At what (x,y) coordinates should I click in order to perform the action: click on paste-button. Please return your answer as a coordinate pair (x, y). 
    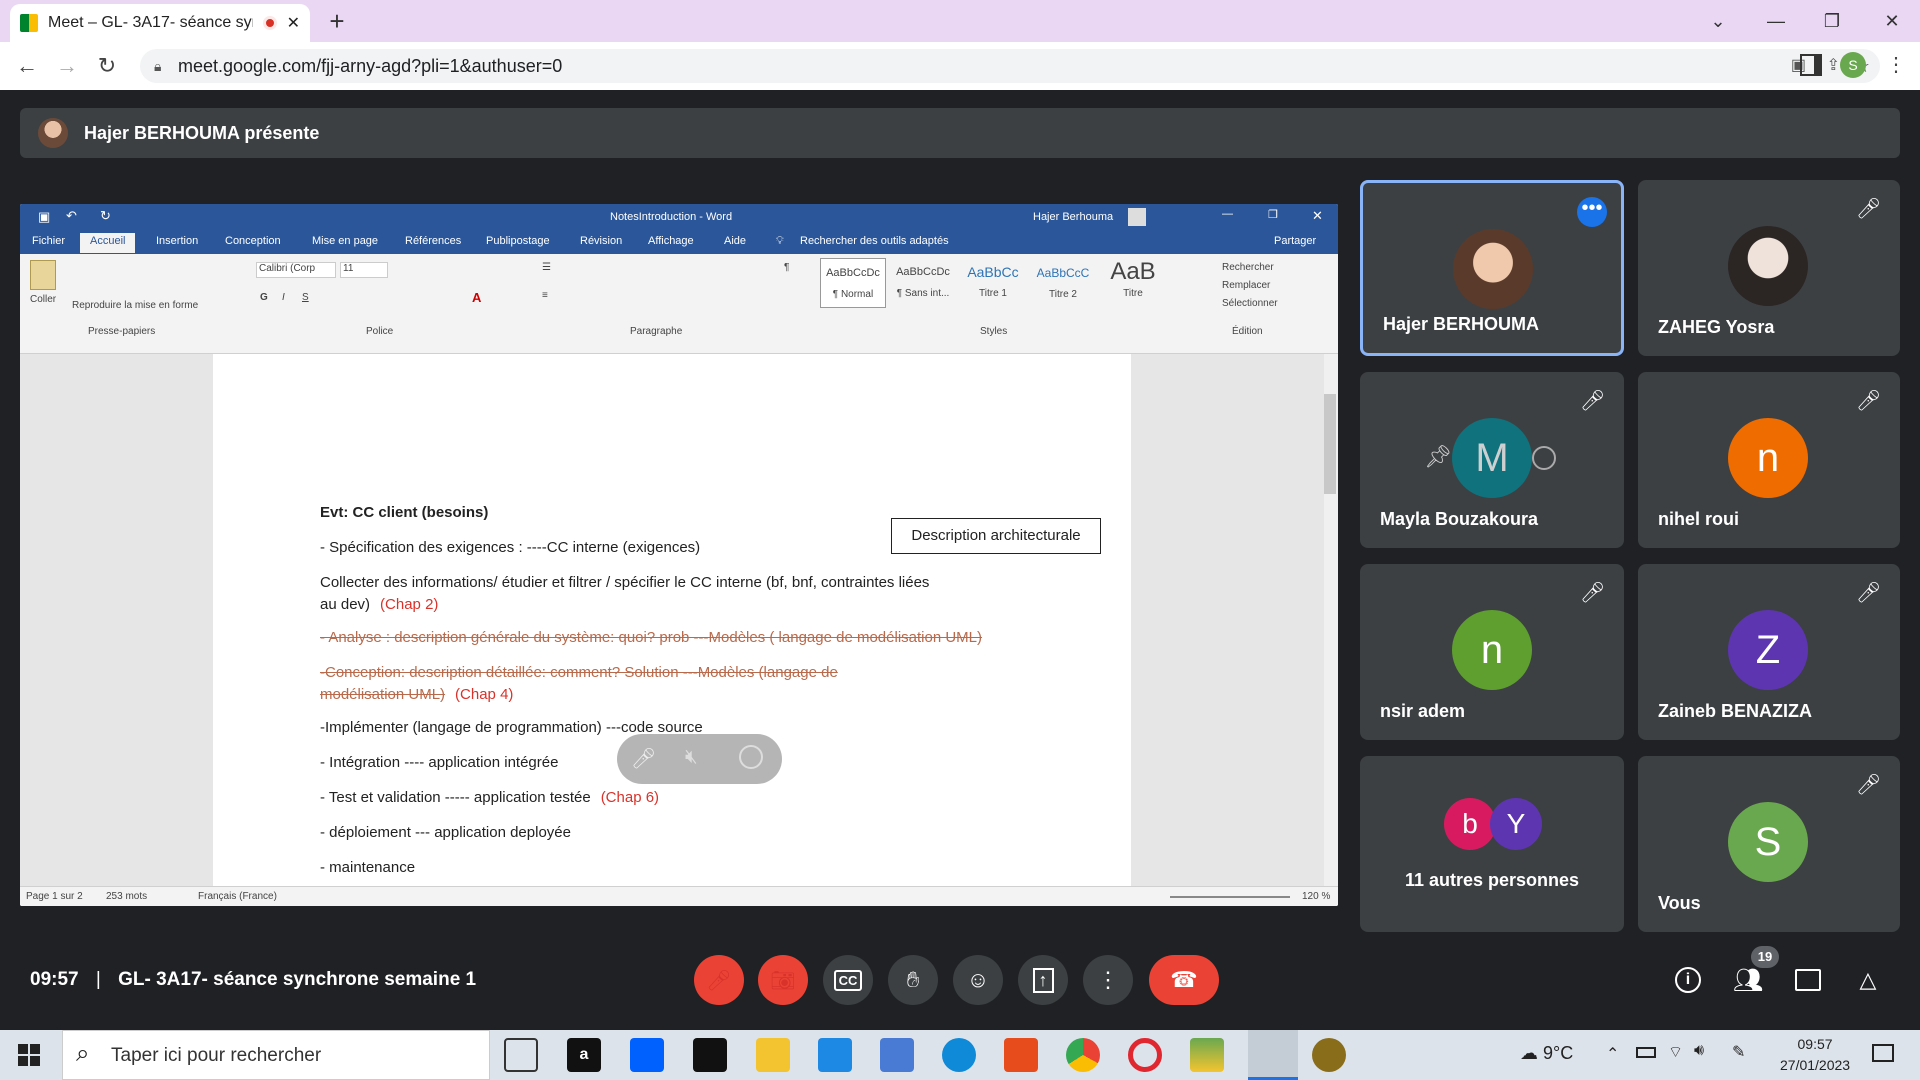
    Looking at the image, I should click on (43, 275).